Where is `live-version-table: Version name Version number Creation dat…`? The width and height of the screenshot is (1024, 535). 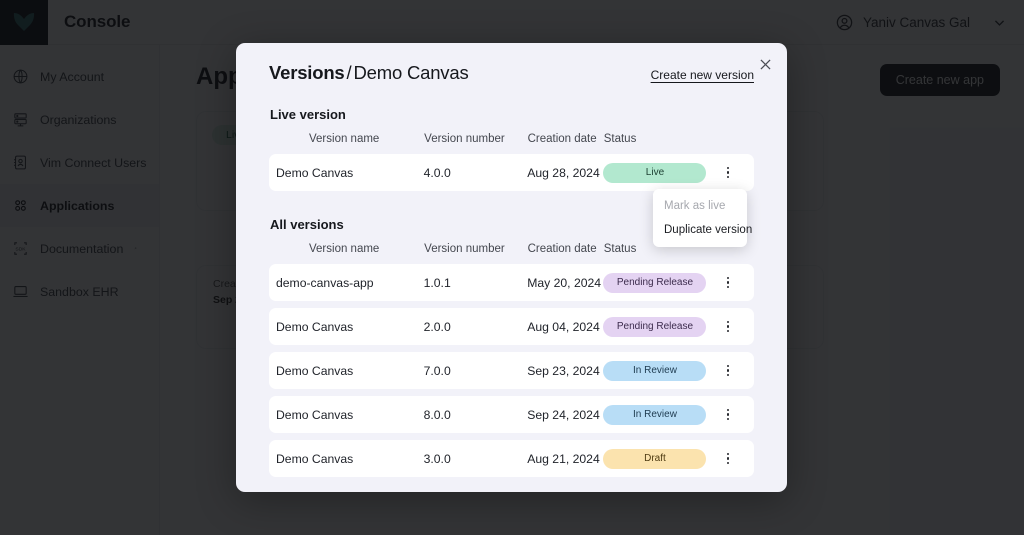 live-version-table: Version name Version number Creation dat… is located at coordinates (511, 156).